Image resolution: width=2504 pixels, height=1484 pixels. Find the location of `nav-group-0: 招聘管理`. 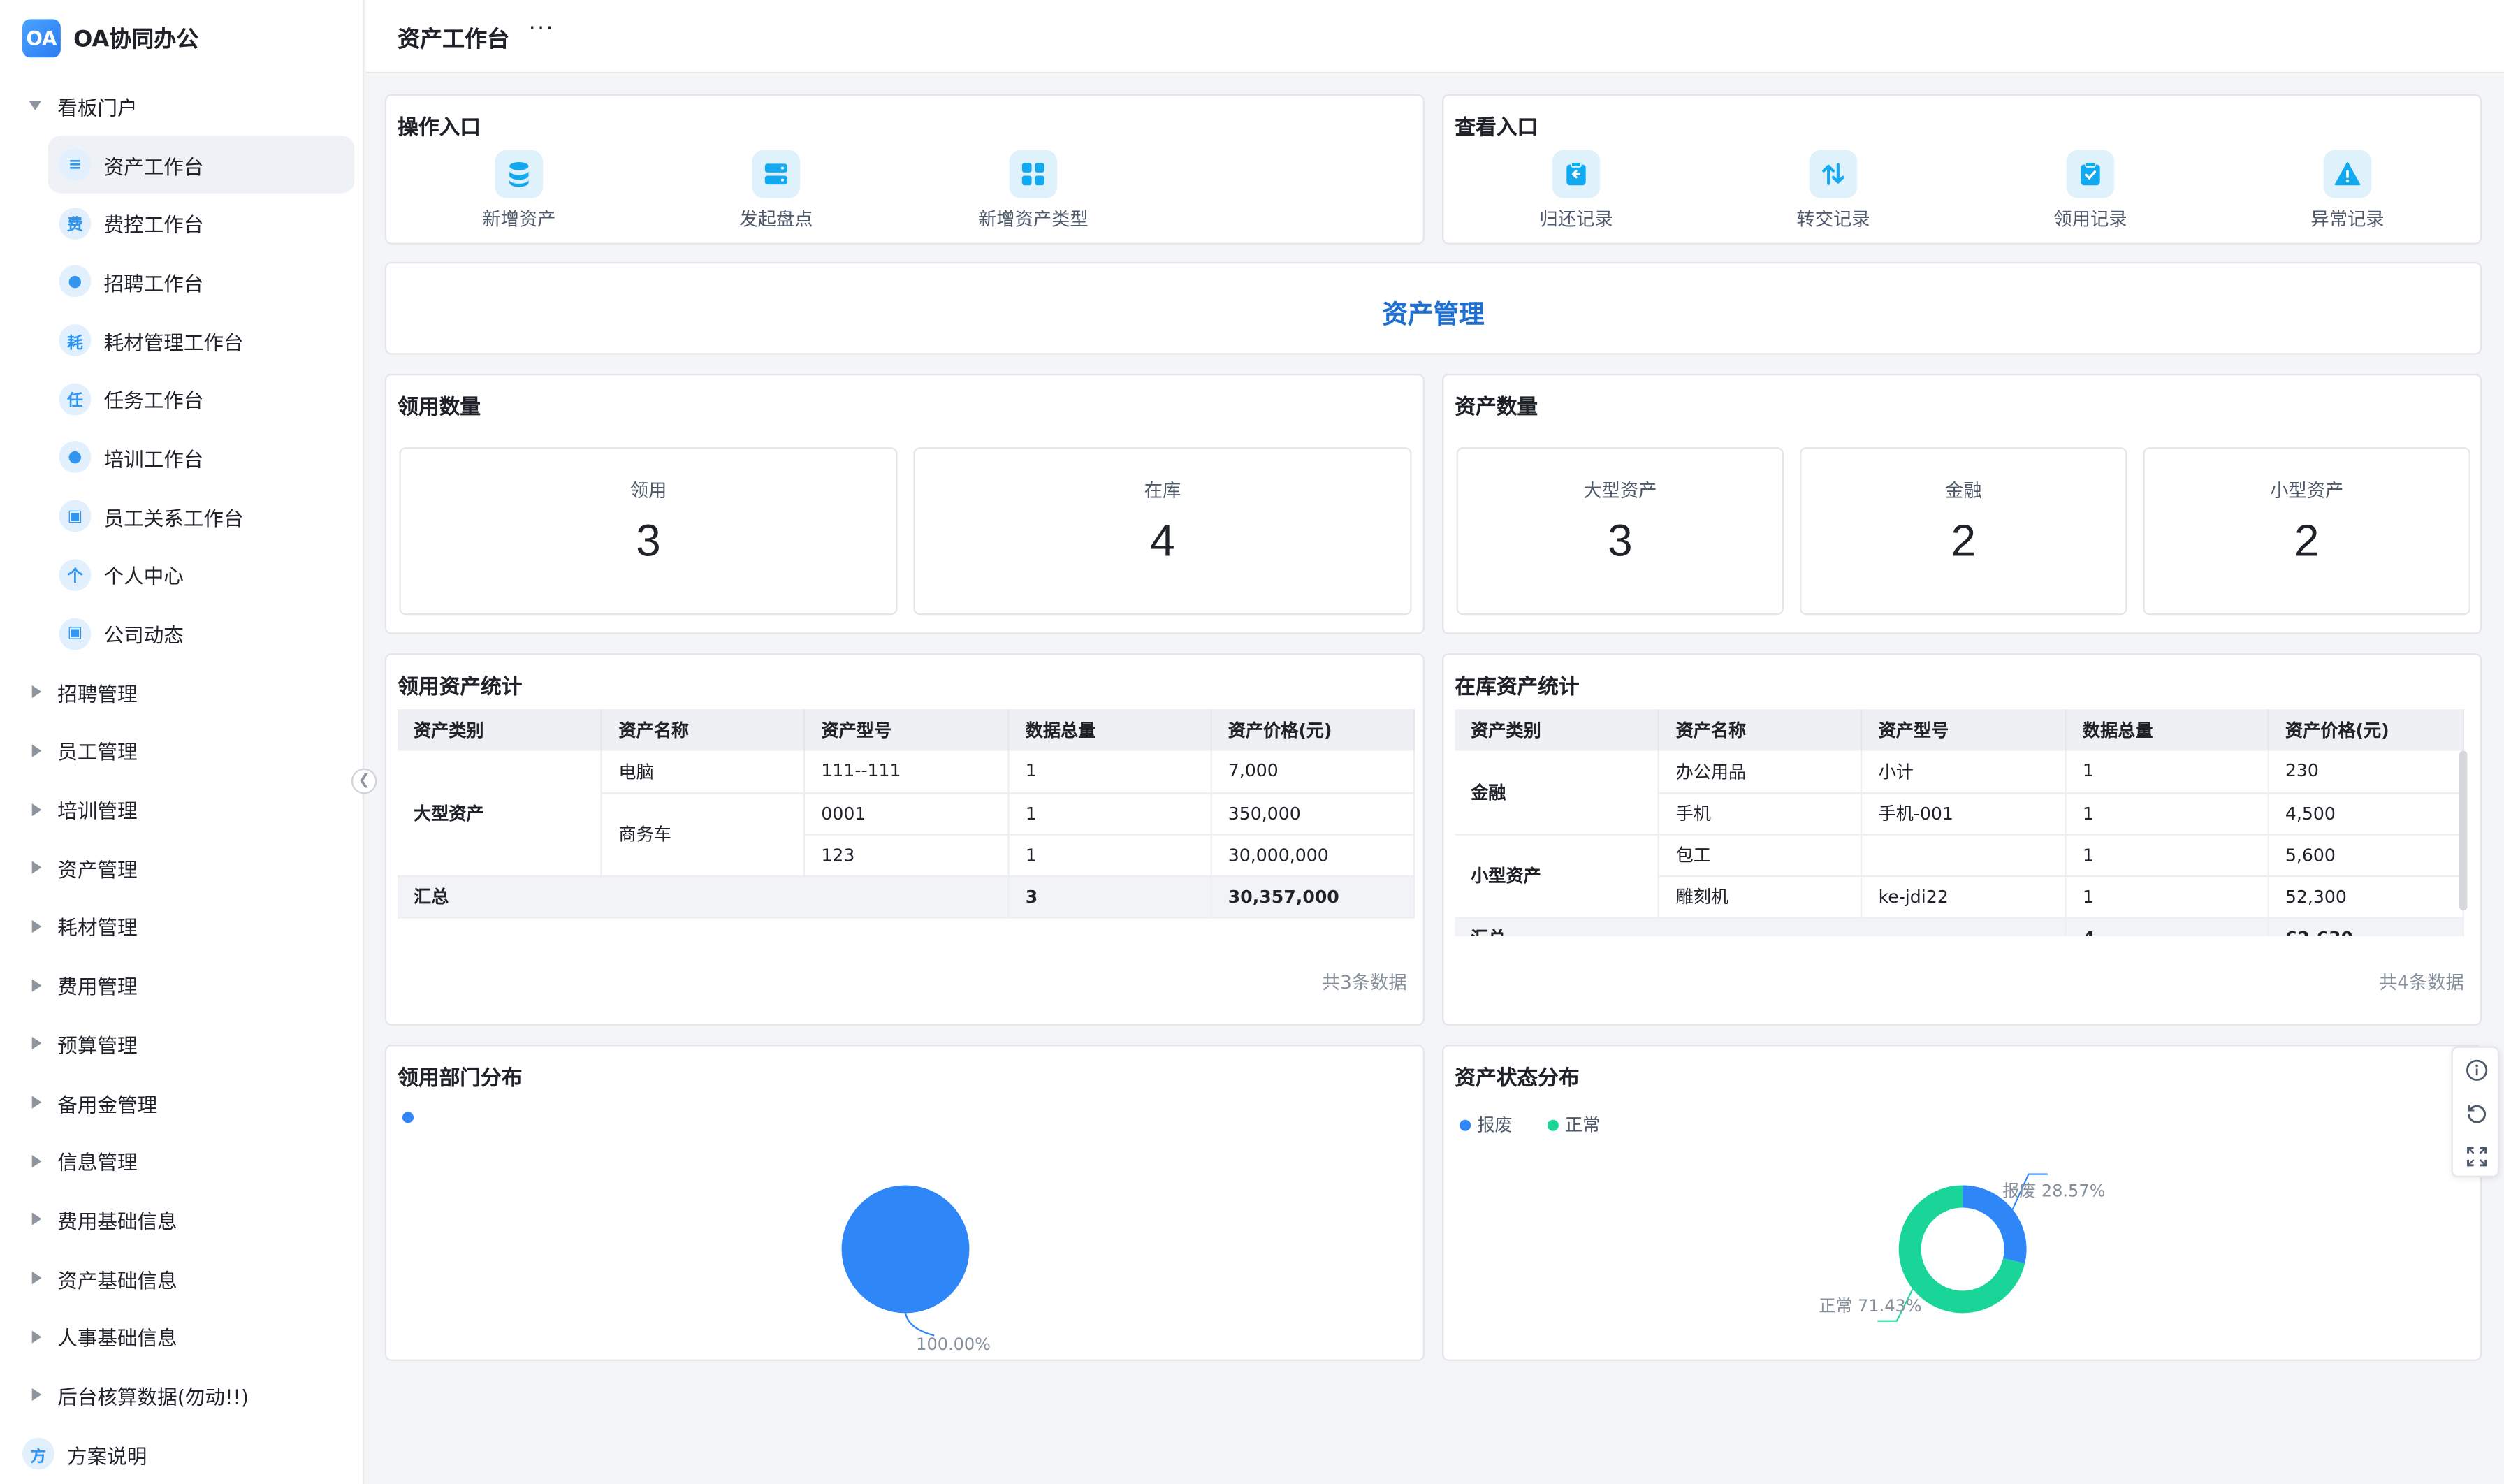

nav-group-0: 招聘管理 is located at coordinates (182, 692).